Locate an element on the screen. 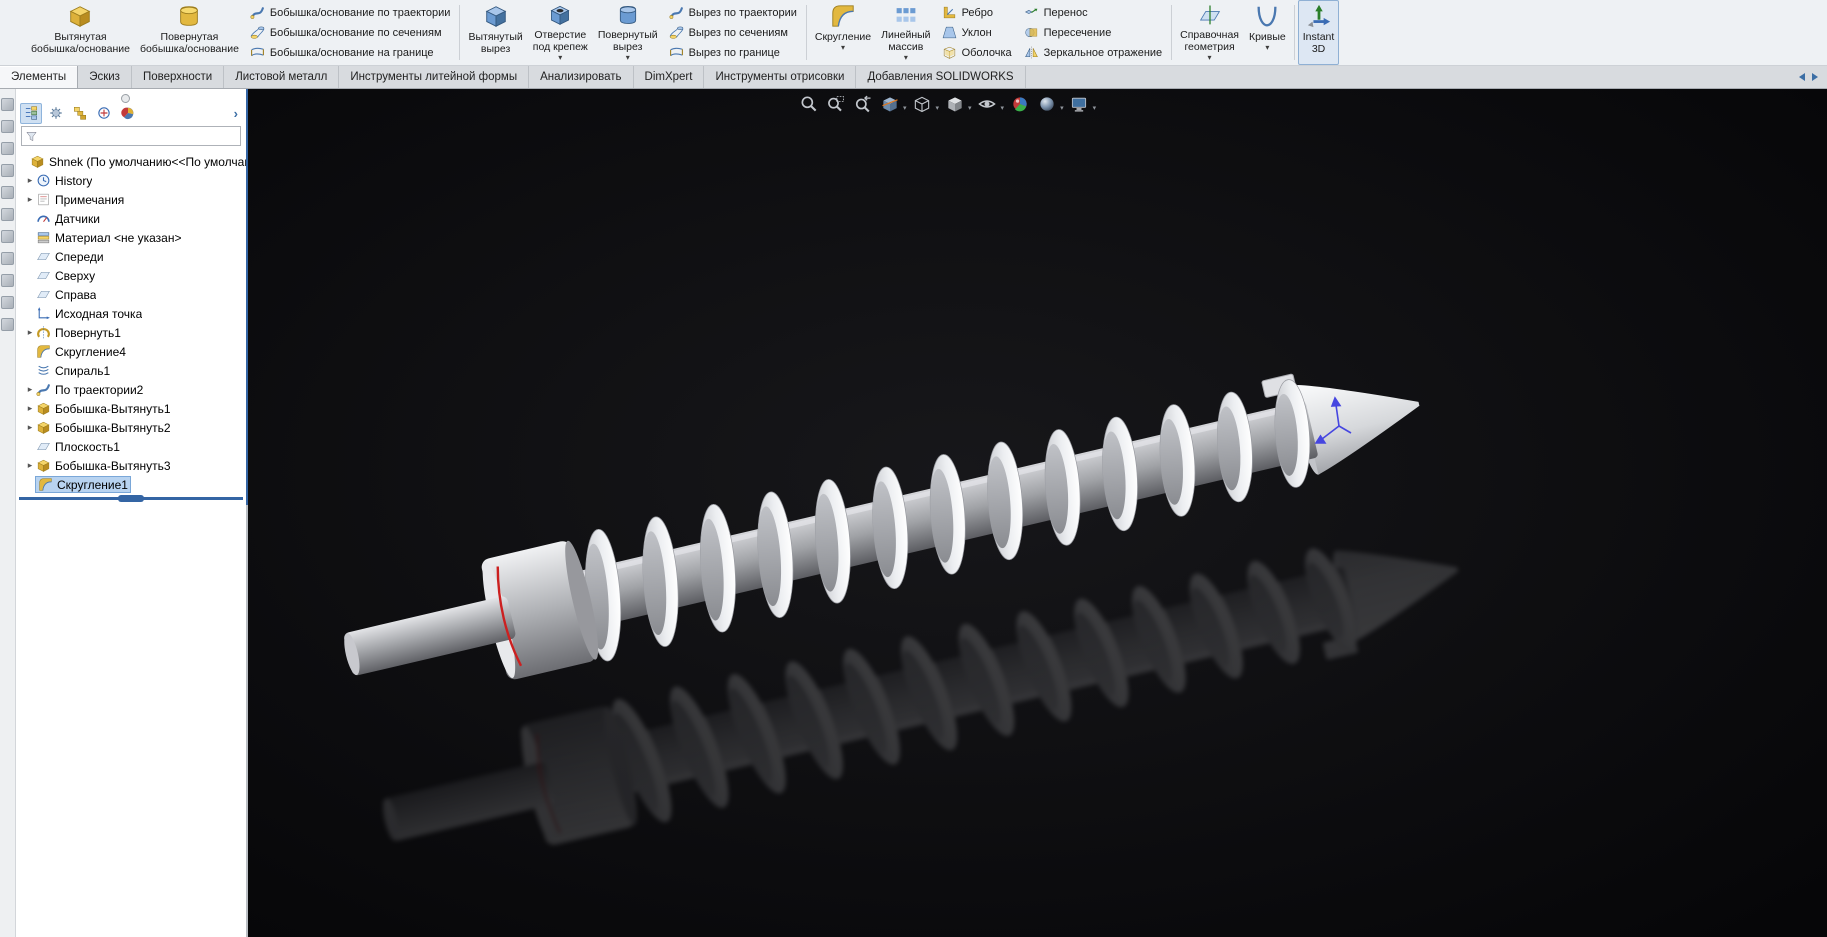  ribbon-pin-icon is located at coordinates (1815, 77).